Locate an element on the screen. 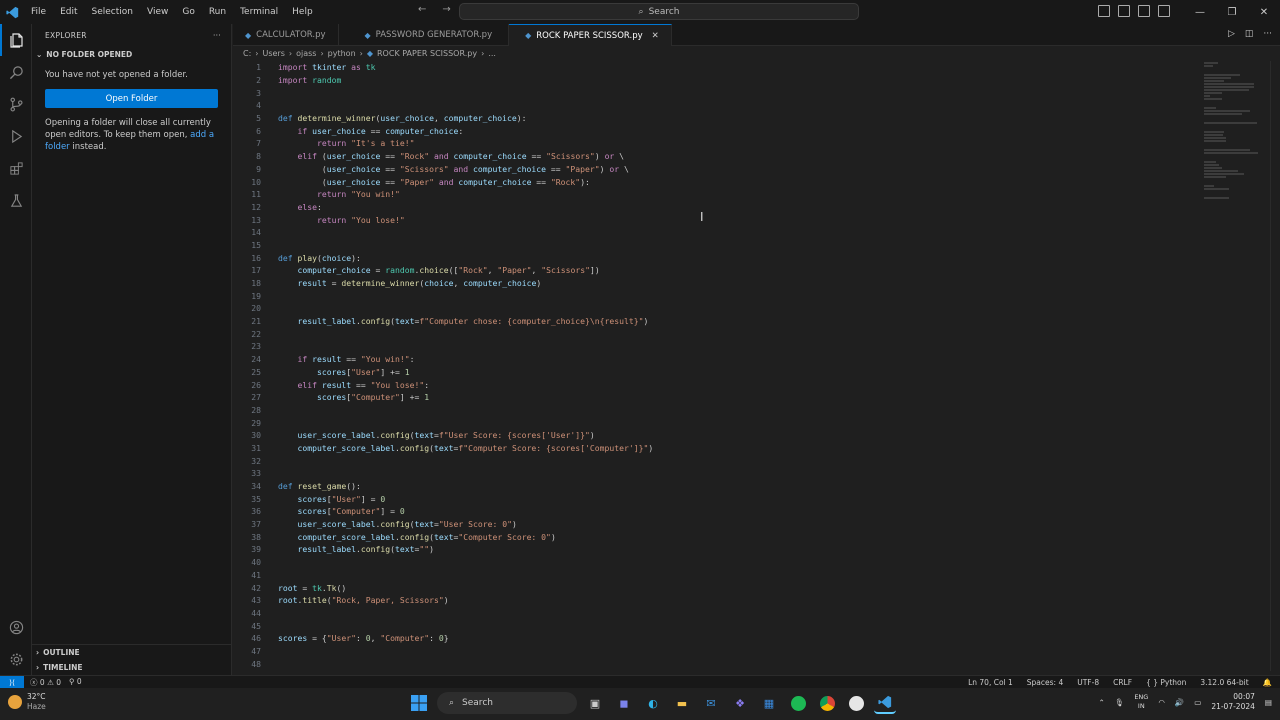 This screenshot has height=720, width=1280. code-line: 33 is located at coordinates (703, 473).